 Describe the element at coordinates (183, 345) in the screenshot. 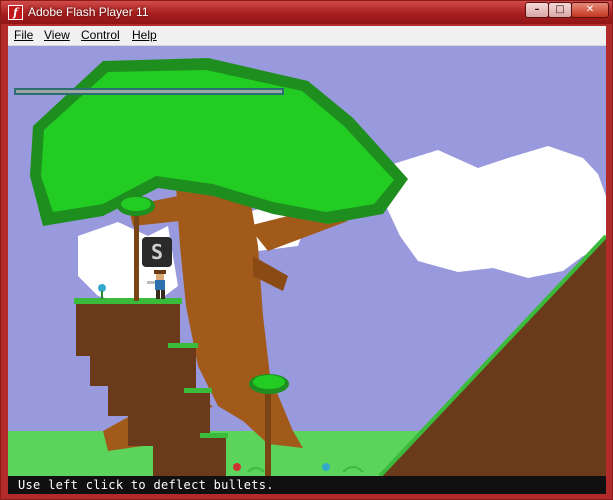

I see `cliff-grass-step1` at that location.